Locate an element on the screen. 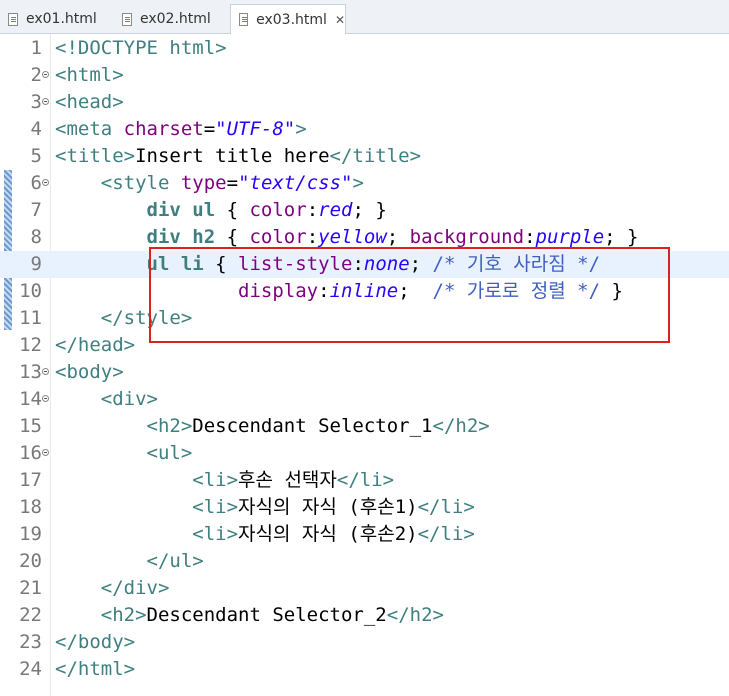 The height and width of the screenshot is (696, 729). code-line: 1 <!DOCTYPE html> is located at coordinates (364, 48).